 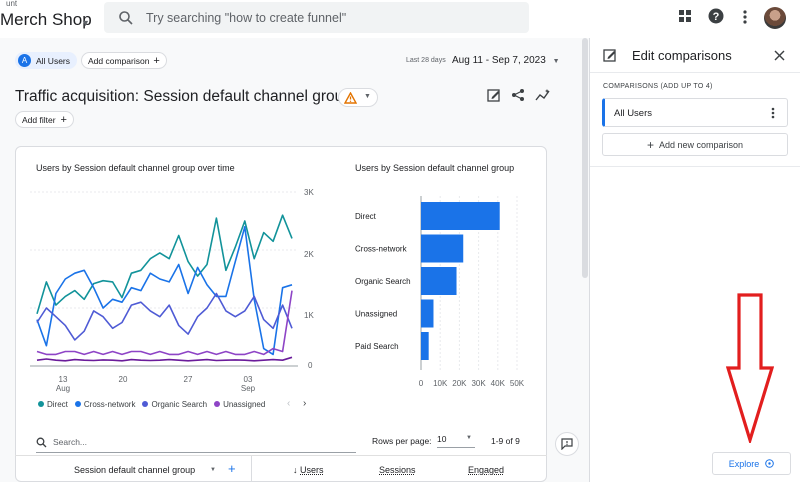 I want to click on search-underline, so click(x=196, y=452).